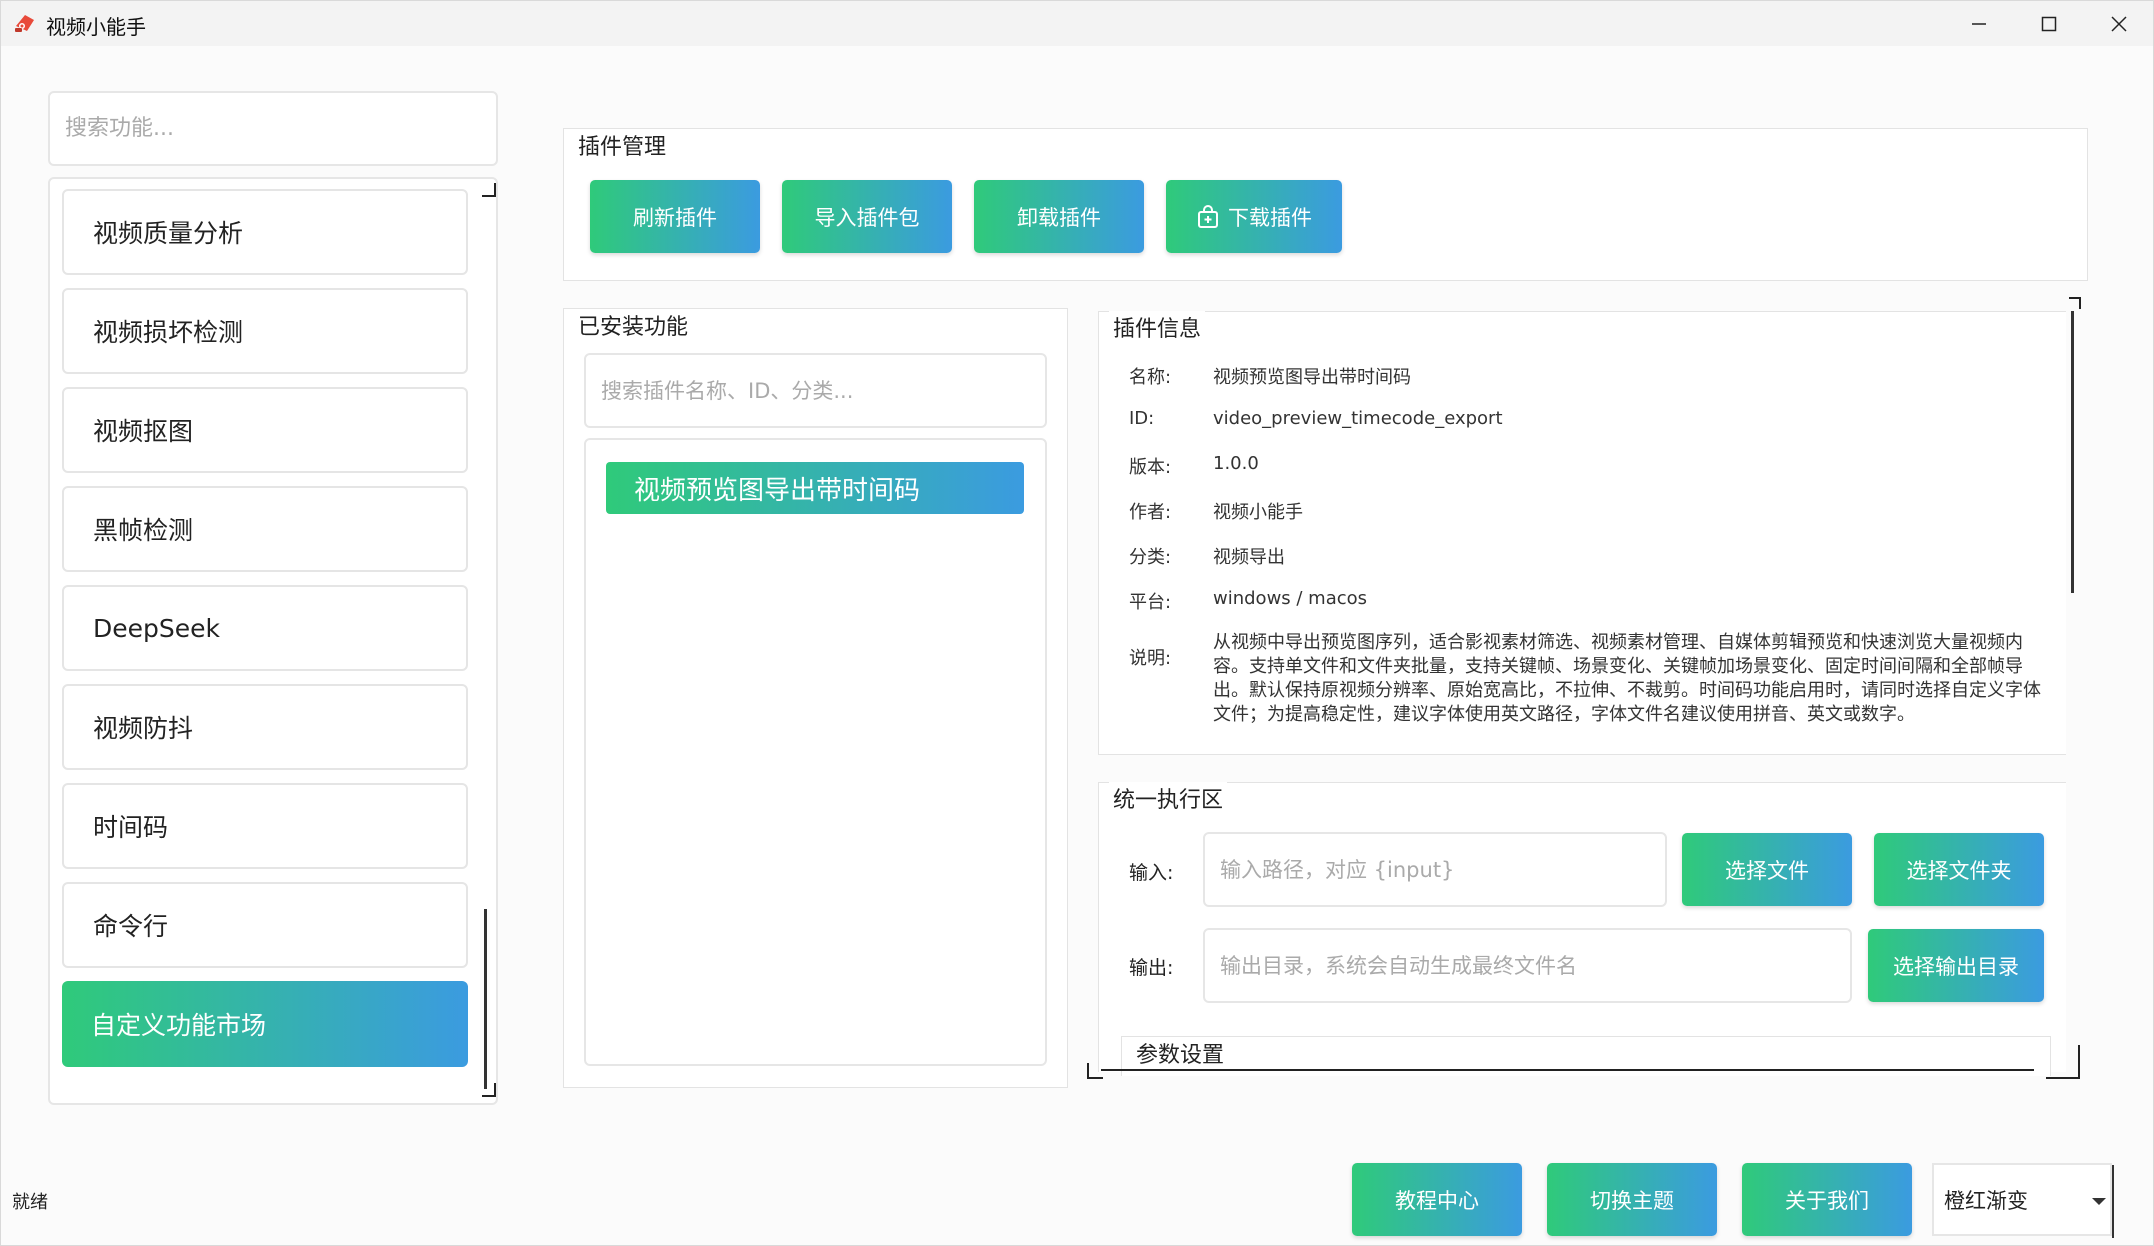  I want to click on sidebar-item-timecode: 时间码, so click(265, 826).